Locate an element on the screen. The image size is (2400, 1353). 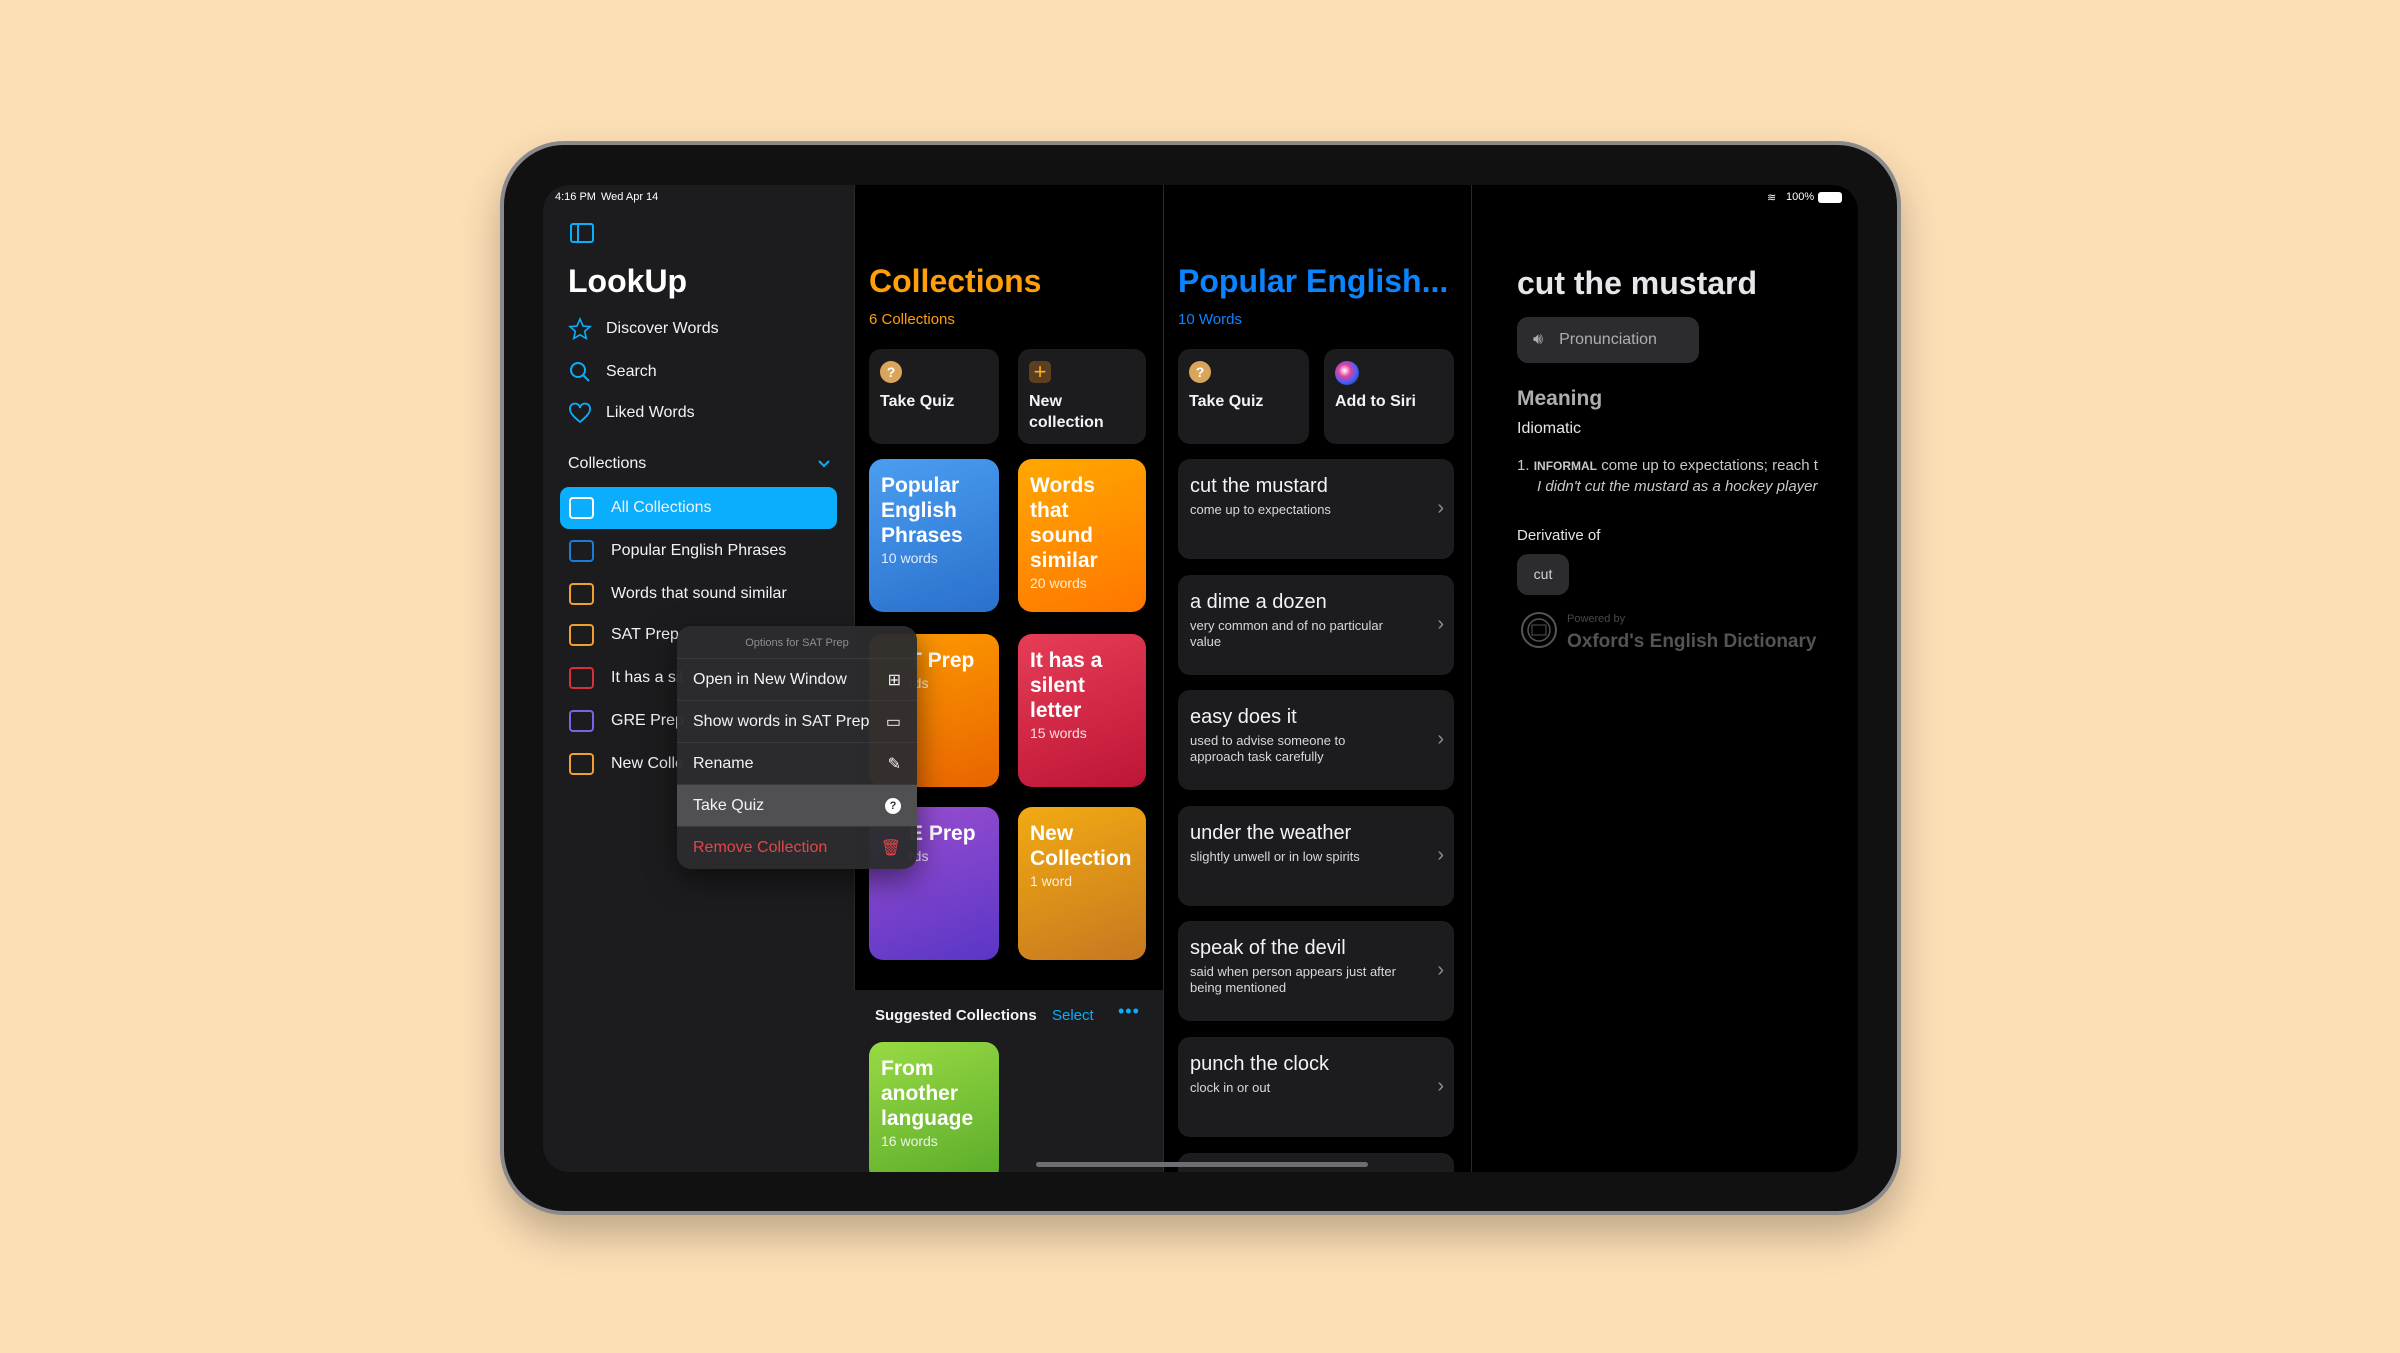
sidebar-item-liked-words: Liked Words is located at coordinates (631, 413).